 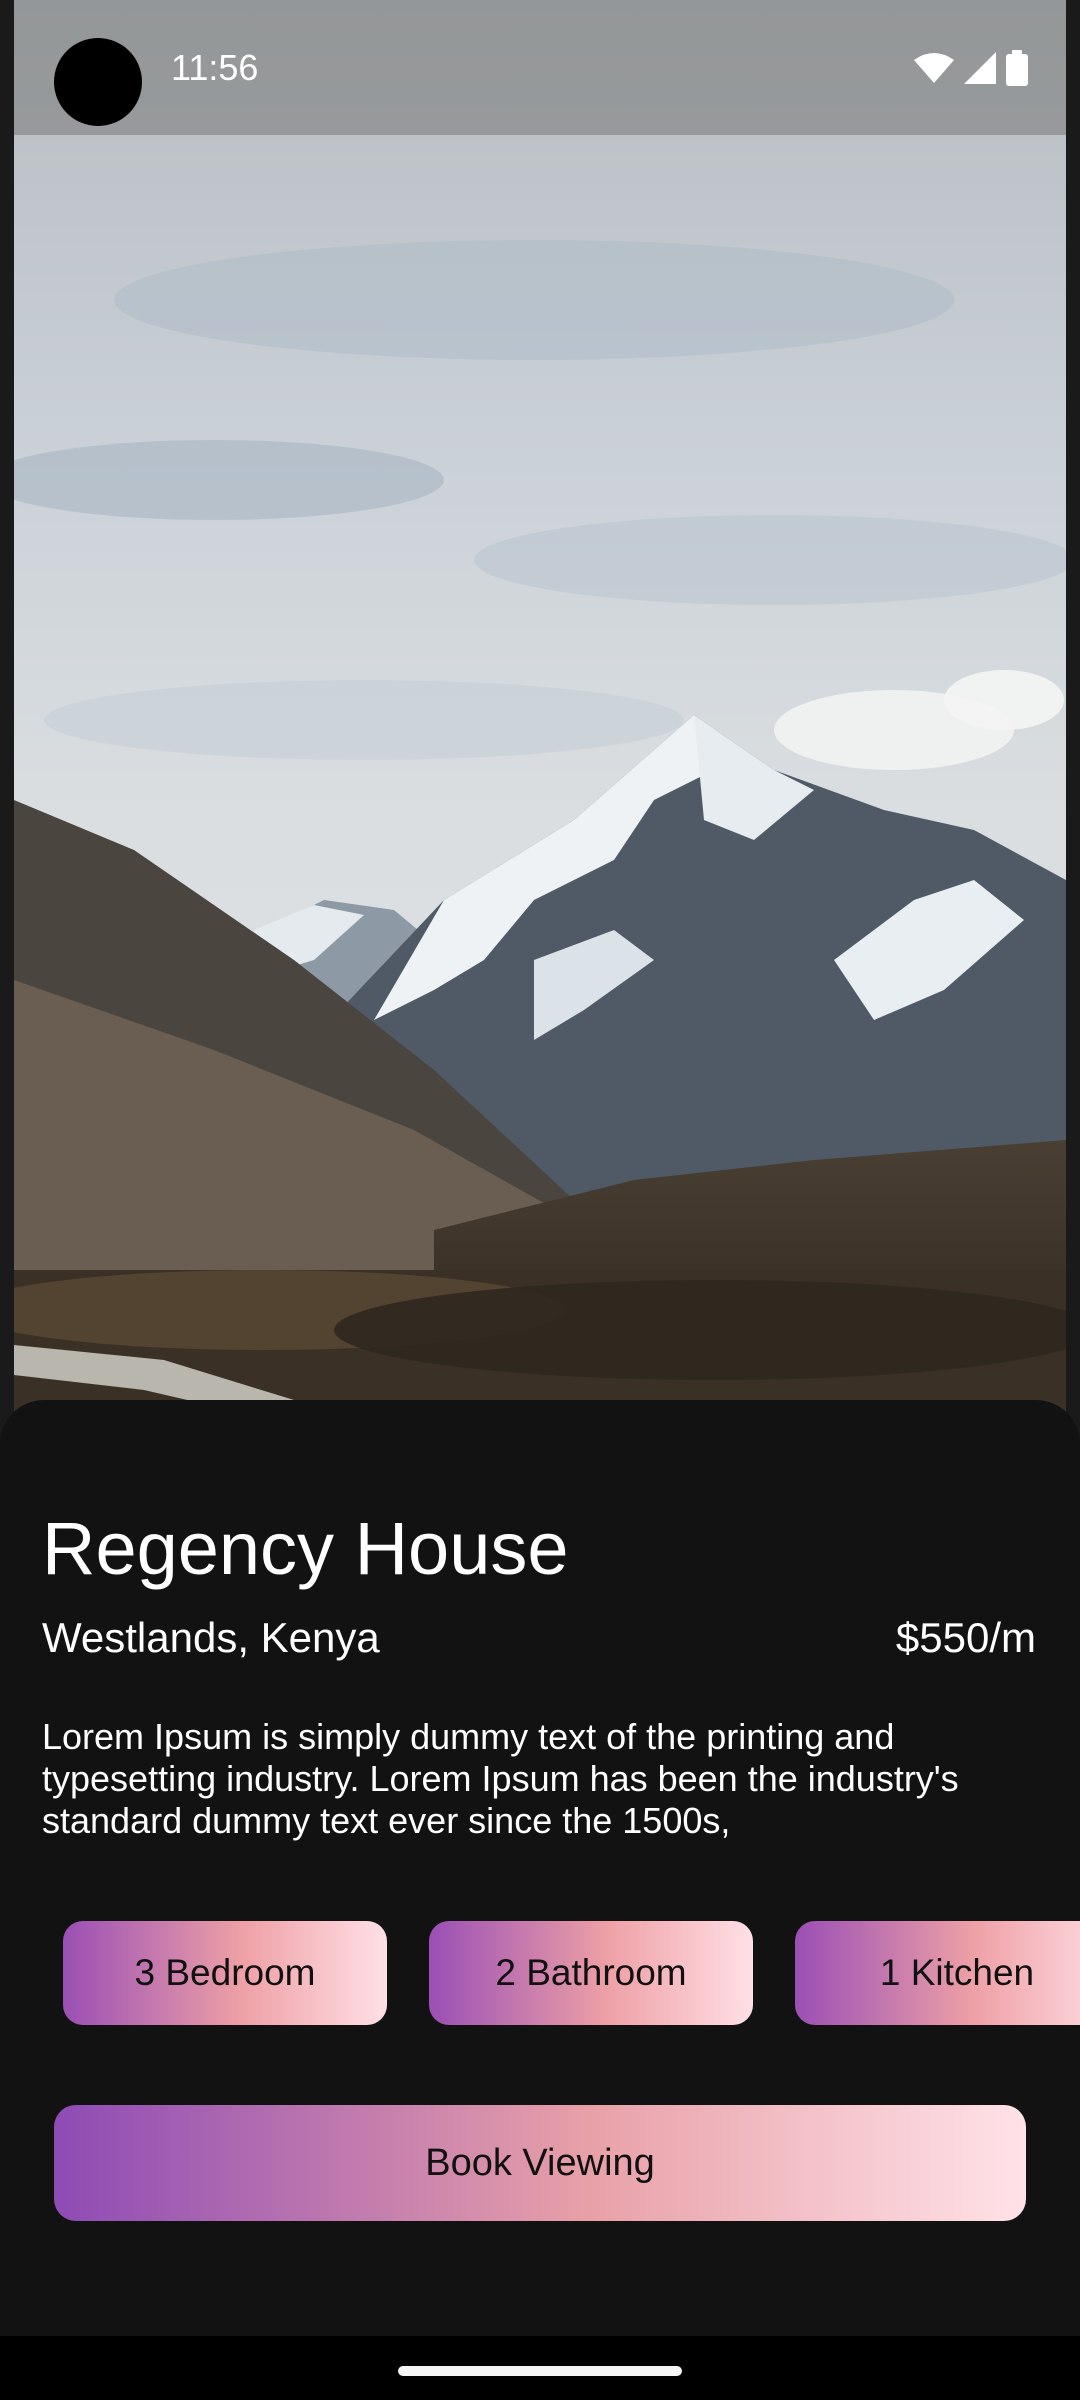 What do you see at coordinates (591, 1973) in the screenshot?
I see `feature-chip-bathroom: 2 Bathroom` at bounding box center [591, 1973].